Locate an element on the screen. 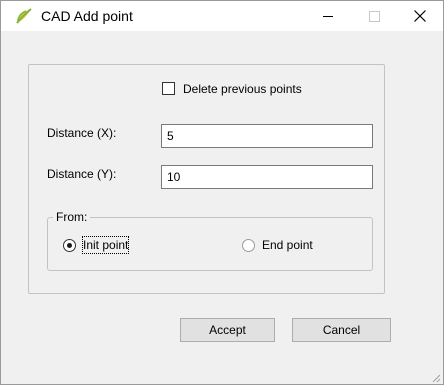 The height and width of the screenshot is (386, 444). resize-grip-icon is located at coordinates (436, 377).